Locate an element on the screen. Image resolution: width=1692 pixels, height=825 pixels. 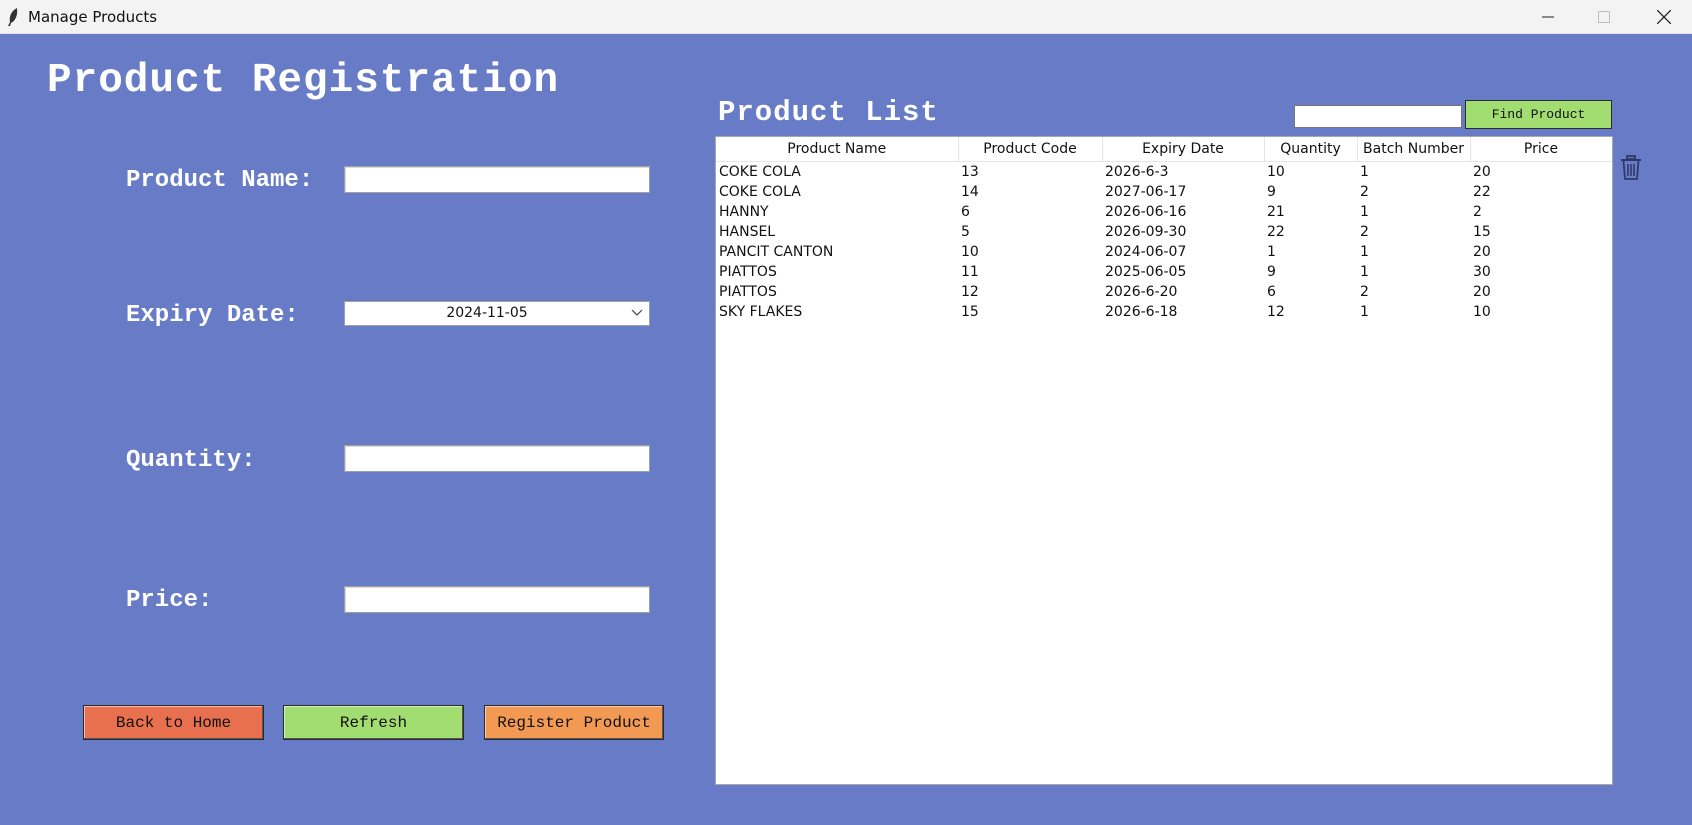
cell-quantity: 21 is located at coordinates (1276, 212).